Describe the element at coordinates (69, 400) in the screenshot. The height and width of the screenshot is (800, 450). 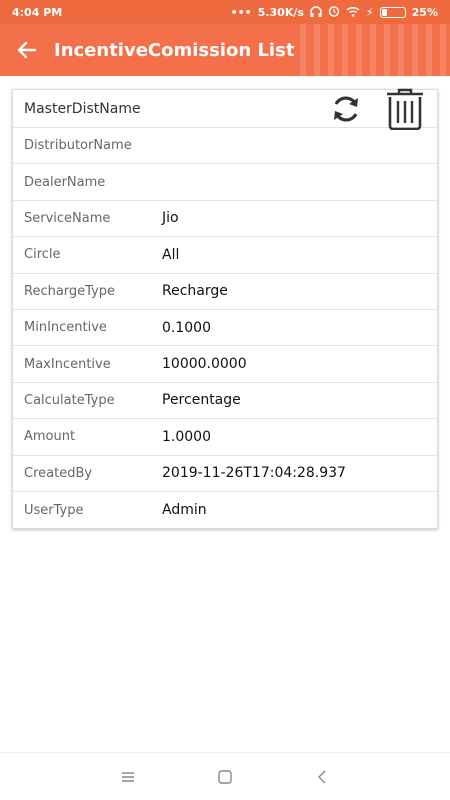
I see `field-label: CalculateType` at that location.